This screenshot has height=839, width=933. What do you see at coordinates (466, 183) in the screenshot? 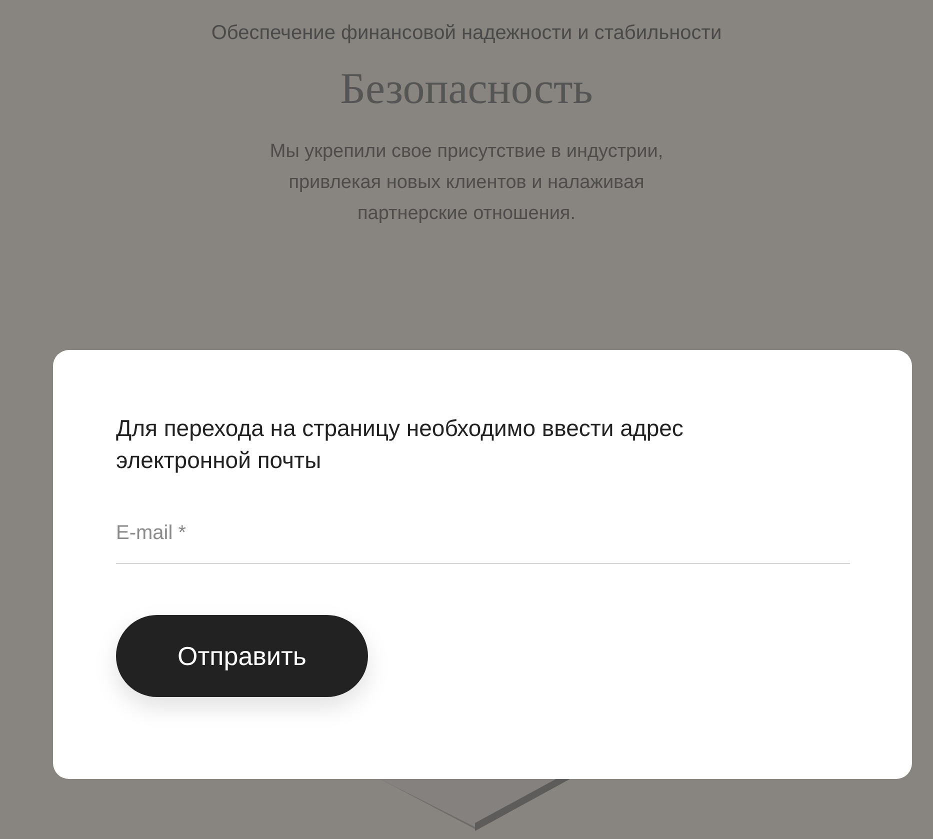
I see `section-description: Мы укрепили свое присутствие в индустрии, привлекая новых клиентов и налаживая партнерские отношения.` at bounding box center [466, 183].